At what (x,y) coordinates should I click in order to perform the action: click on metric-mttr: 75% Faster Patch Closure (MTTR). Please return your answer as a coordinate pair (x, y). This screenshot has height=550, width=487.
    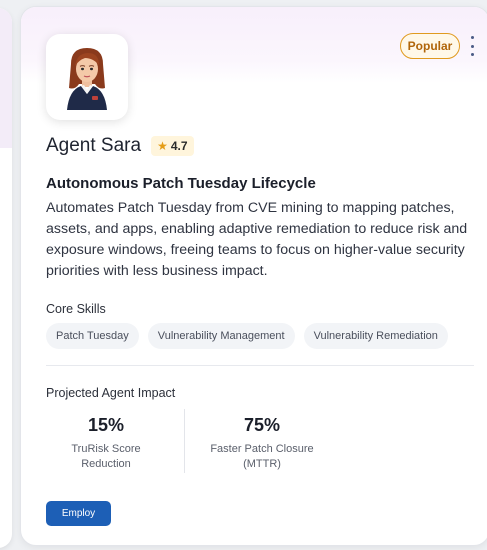
    Looking at the image, I should click on (262, 443).